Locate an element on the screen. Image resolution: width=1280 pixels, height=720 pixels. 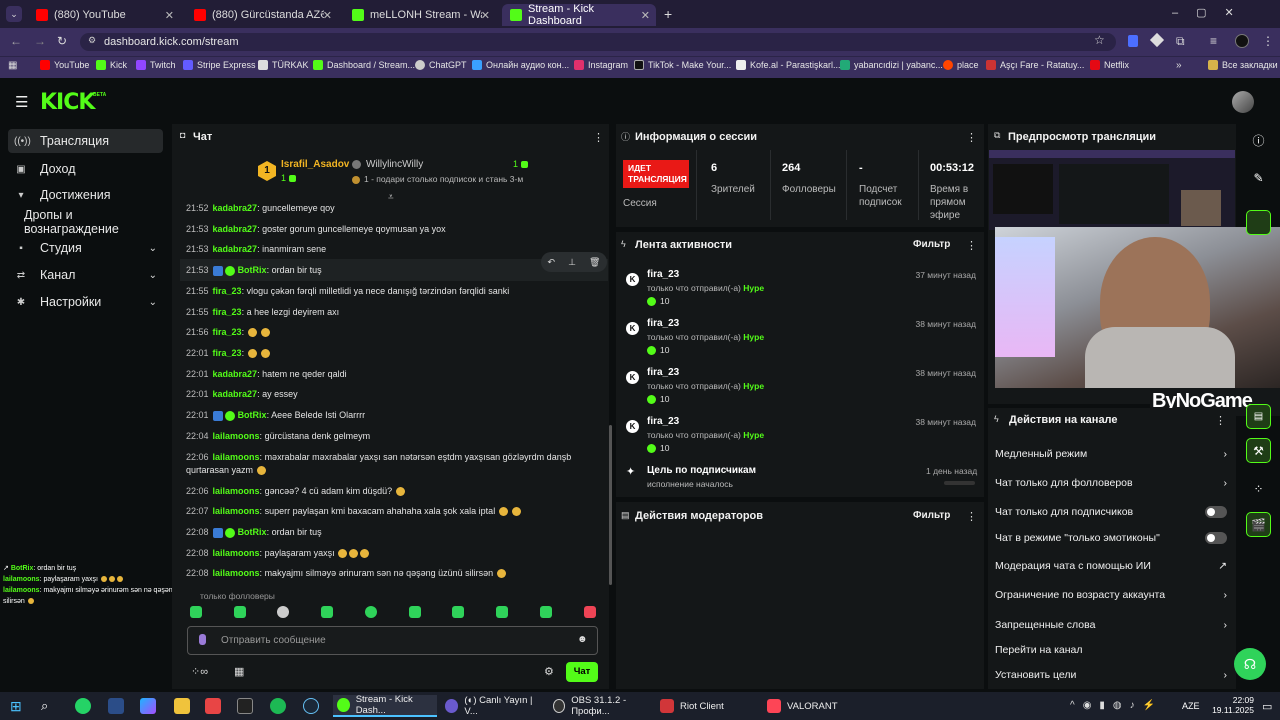
subscribers-only-toggle is located at coordinates (1216, 512).